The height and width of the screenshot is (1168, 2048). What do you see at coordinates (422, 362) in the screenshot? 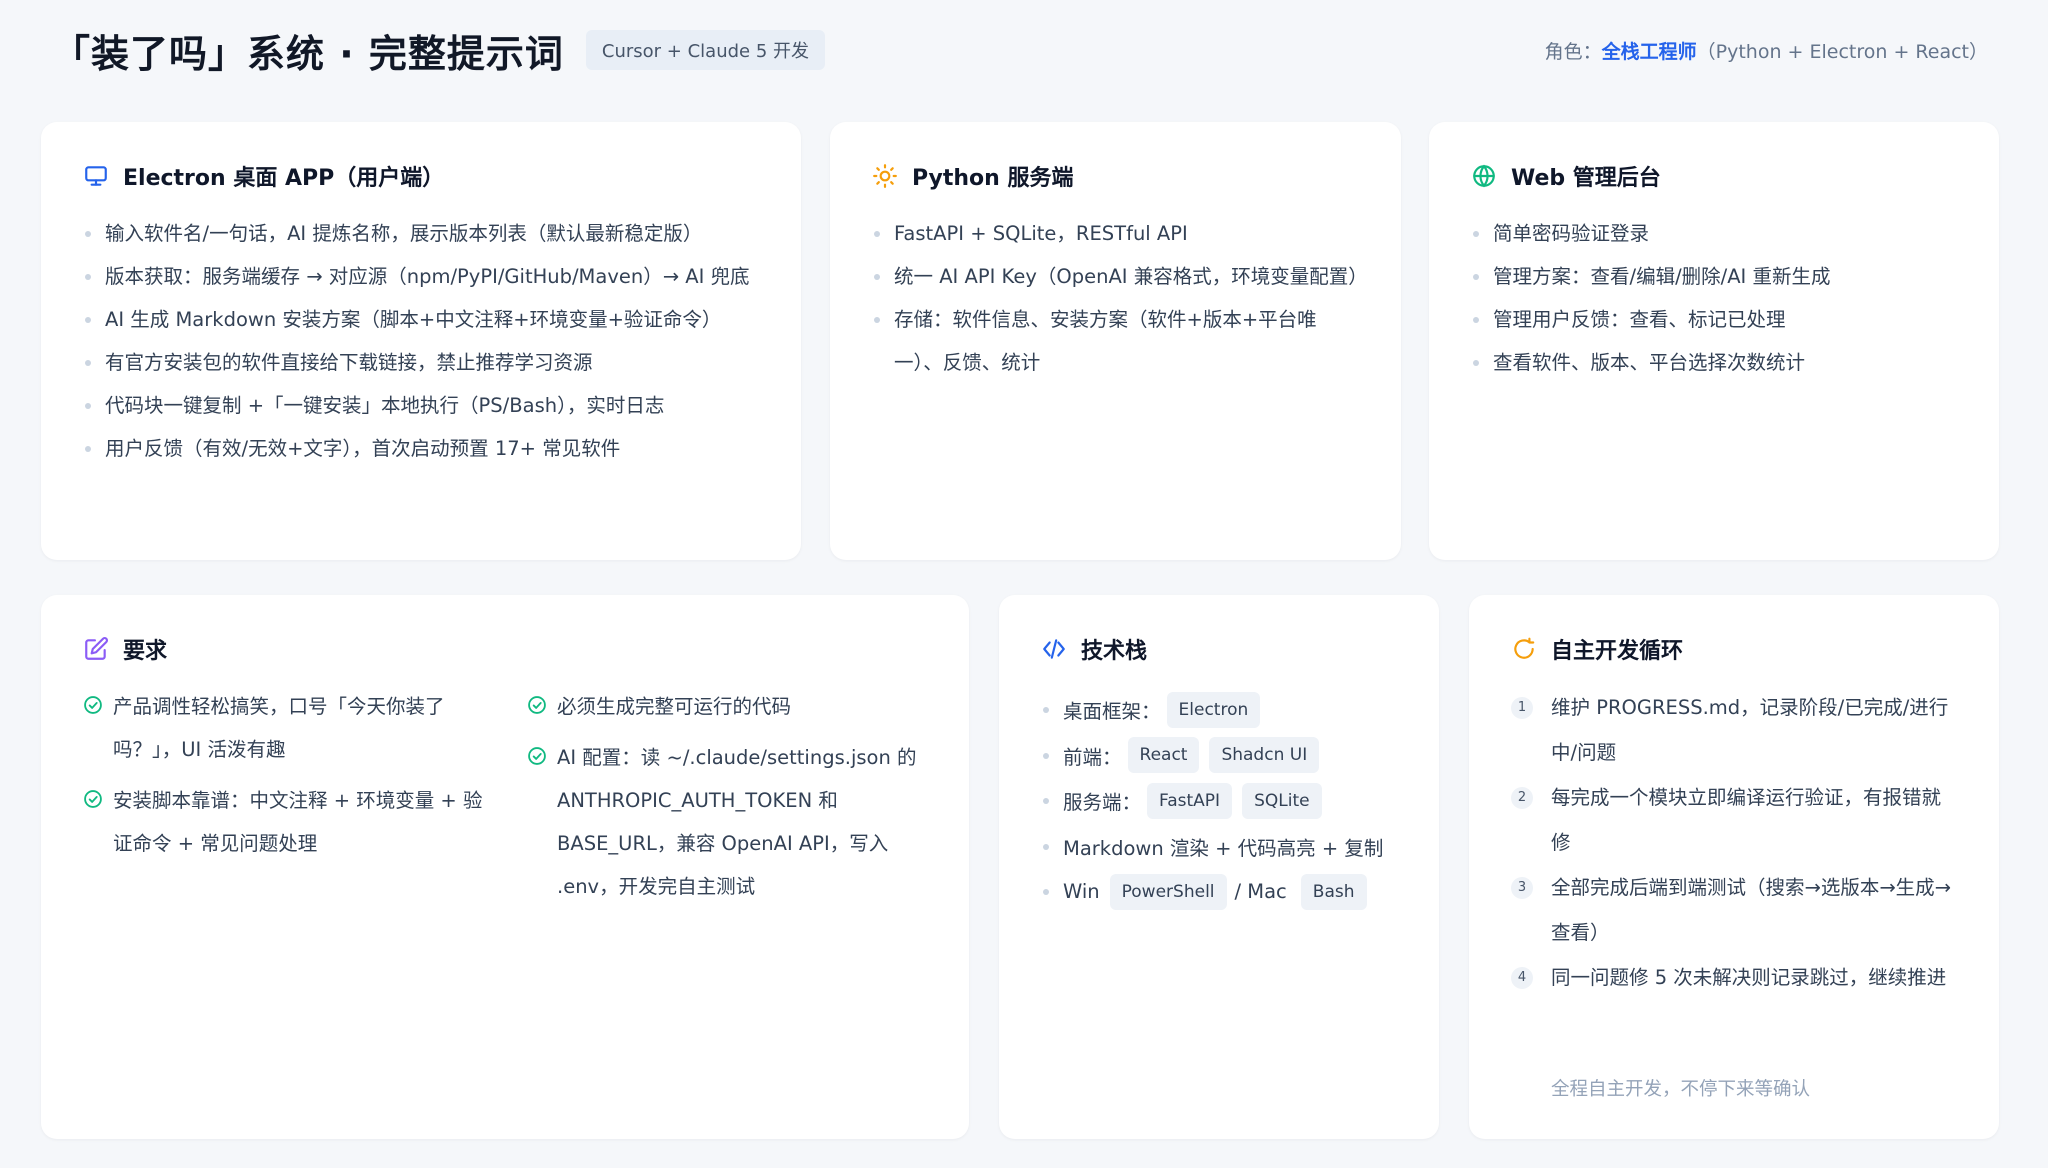
I see `list-item: 有官方安装包的软件直接给下载链接，禁止推荐学习资源` at bounding box center [422, 362].